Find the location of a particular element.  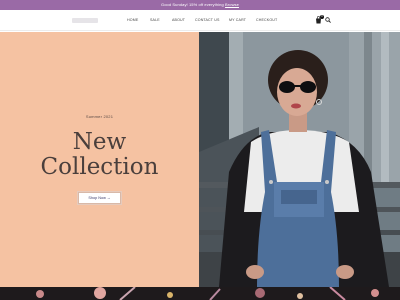

hero-title-line1: New is located at coordinates (99, 142).